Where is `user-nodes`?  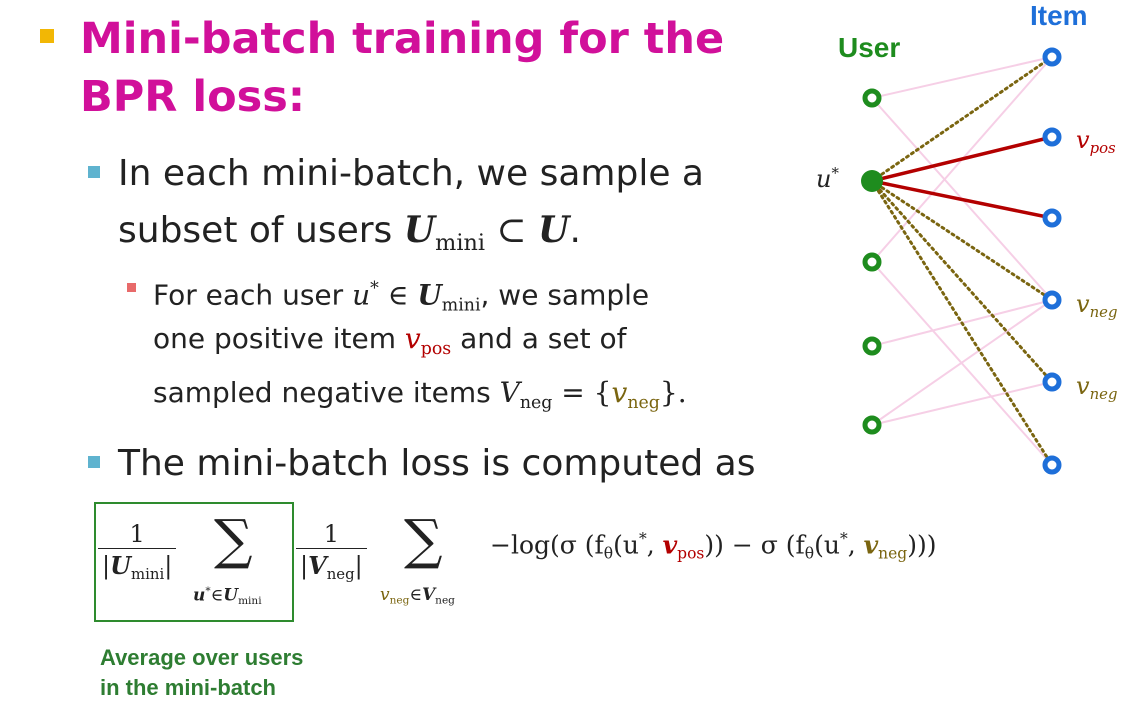
user-nodes is located at coordinates (872, 261).